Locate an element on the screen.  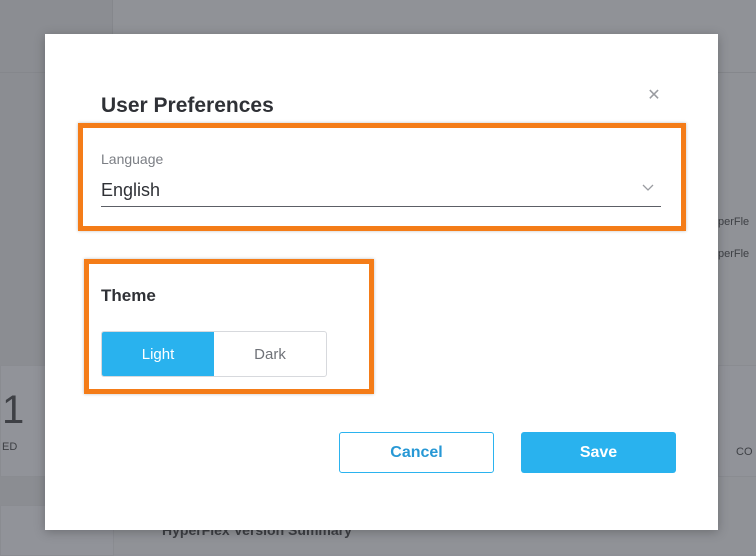
background-text: CO is located at coordinates (744, 452).